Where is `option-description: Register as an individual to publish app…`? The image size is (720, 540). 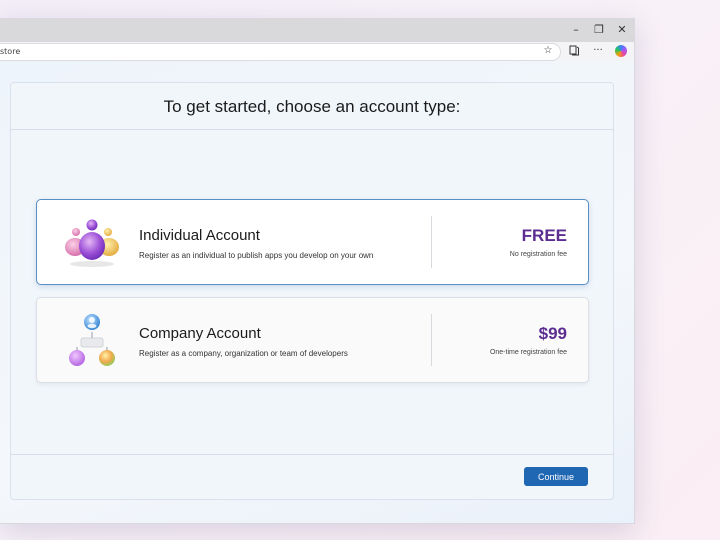
option-description: Register as an individual to publish app… is located at coordinates (256, 255).